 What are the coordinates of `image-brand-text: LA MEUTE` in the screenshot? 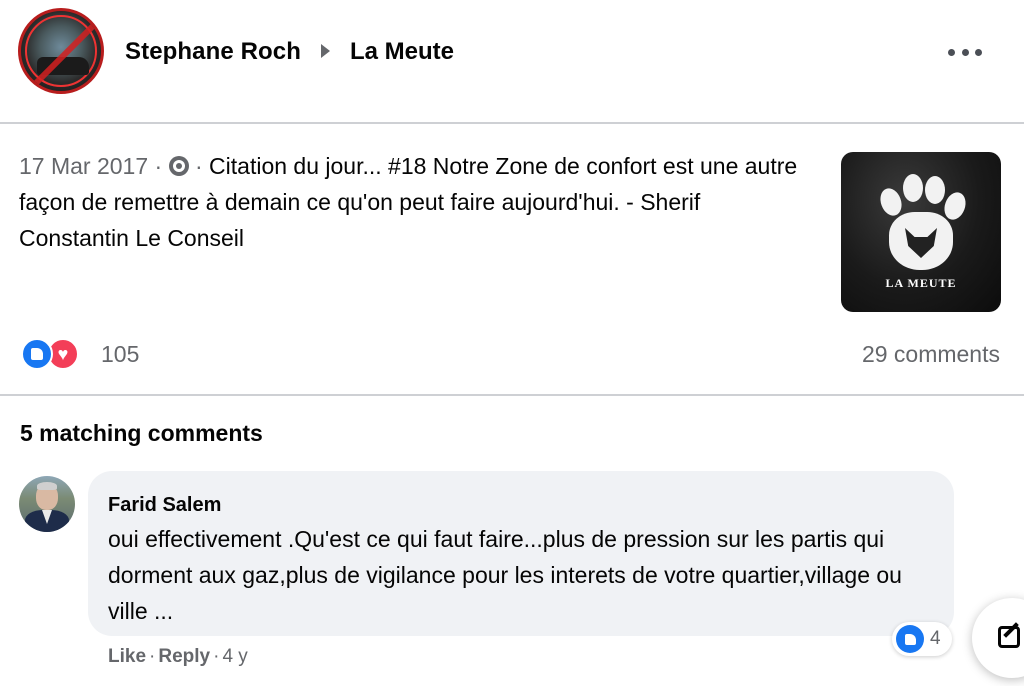 It's located at (921, 283).